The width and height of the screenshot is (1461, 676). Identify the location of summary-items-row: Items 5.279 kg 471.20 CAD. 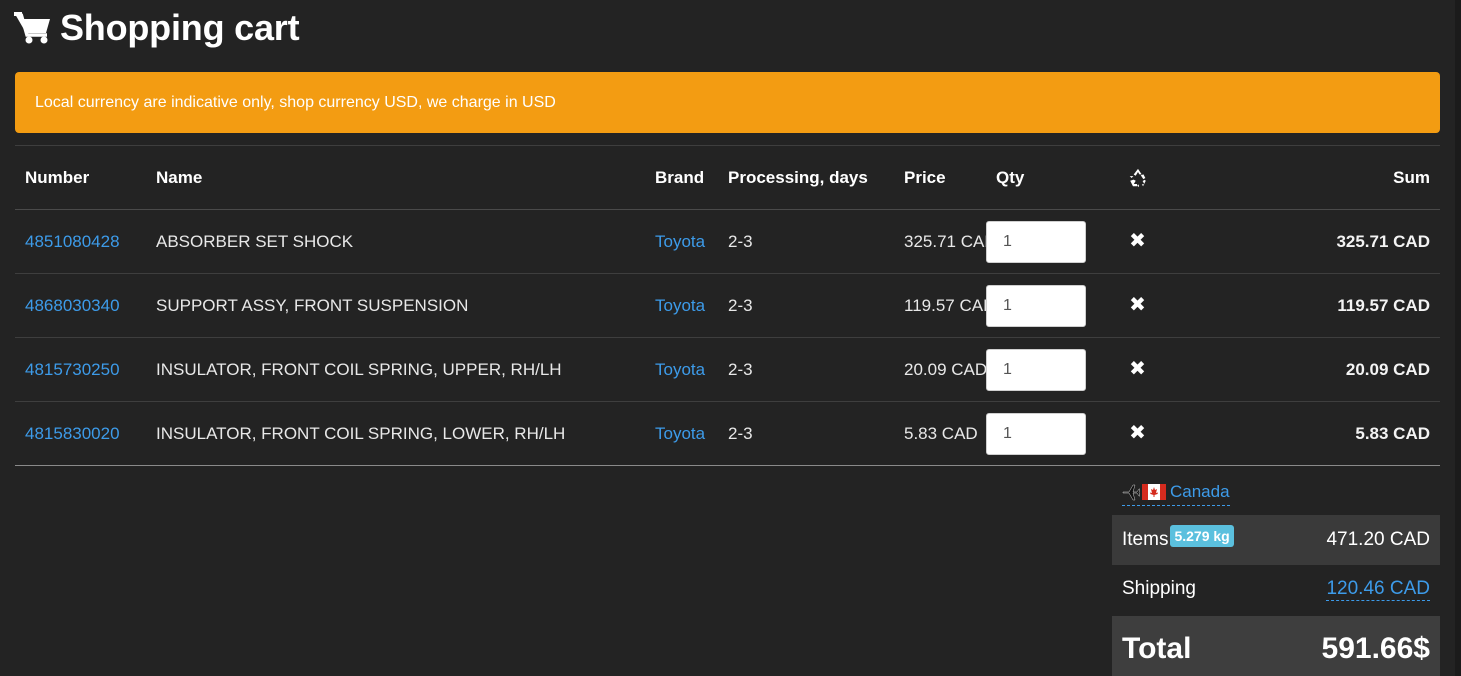
(1276, 540).